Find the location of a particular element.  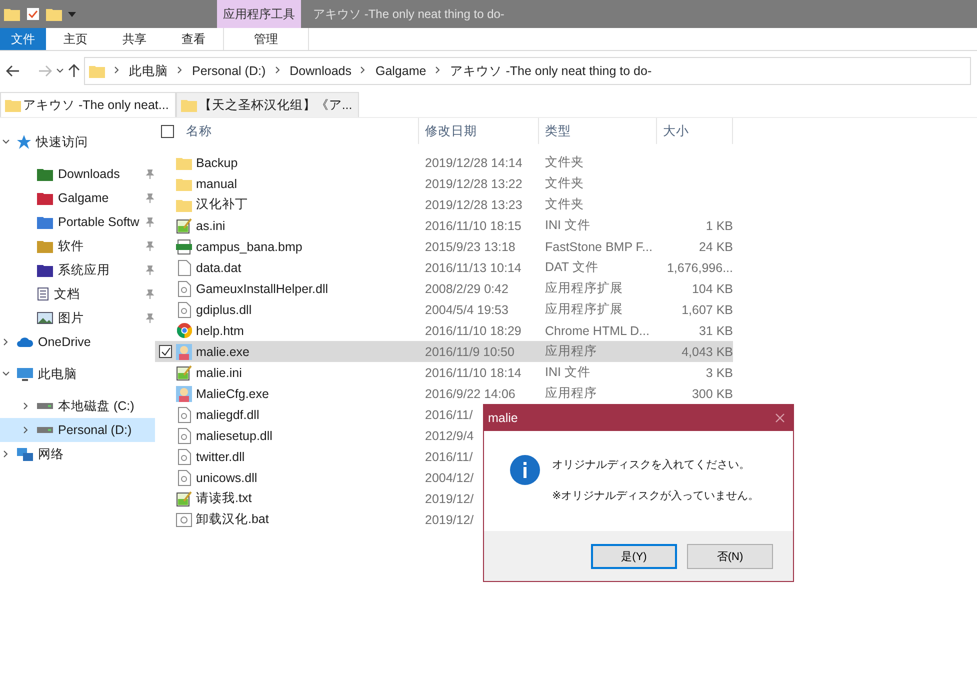

select-all-checkbox is located at coordinates (167, 131).